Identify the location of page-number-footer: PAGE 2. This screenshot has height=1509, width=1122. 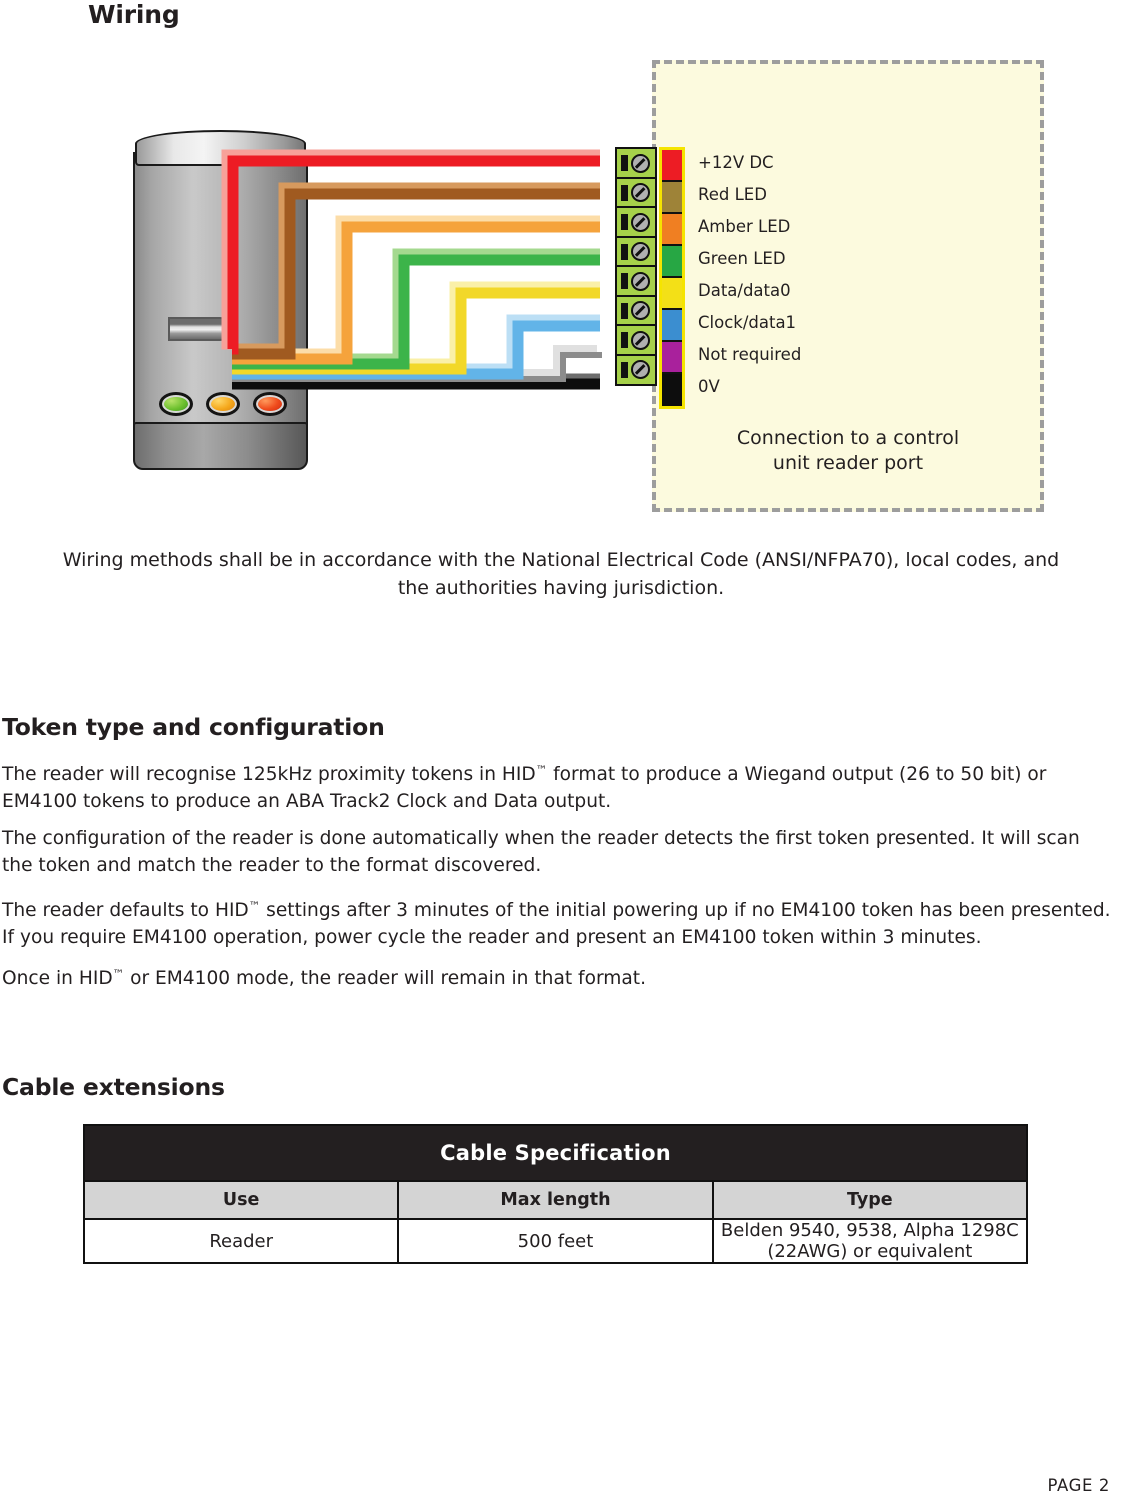
(1078, 1485).